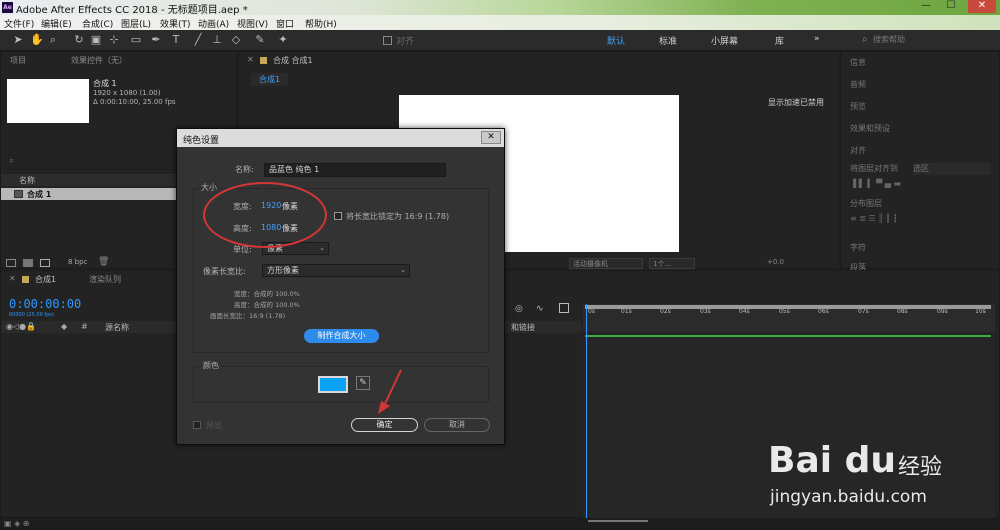  I want to click on bit-depth-label: 8 bpc, so click(77, 262).